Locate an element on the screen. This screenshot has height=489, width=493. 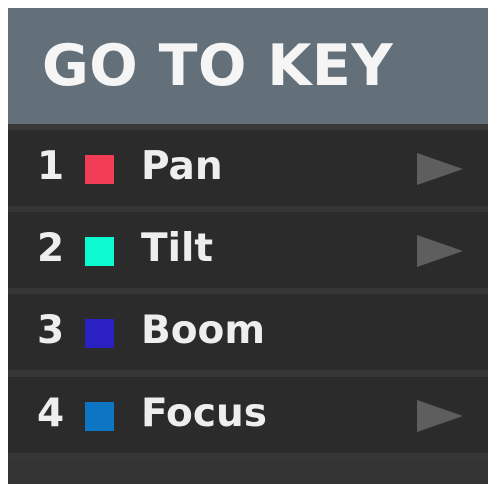
key-number: 3 is located at coordinates (51, 330).